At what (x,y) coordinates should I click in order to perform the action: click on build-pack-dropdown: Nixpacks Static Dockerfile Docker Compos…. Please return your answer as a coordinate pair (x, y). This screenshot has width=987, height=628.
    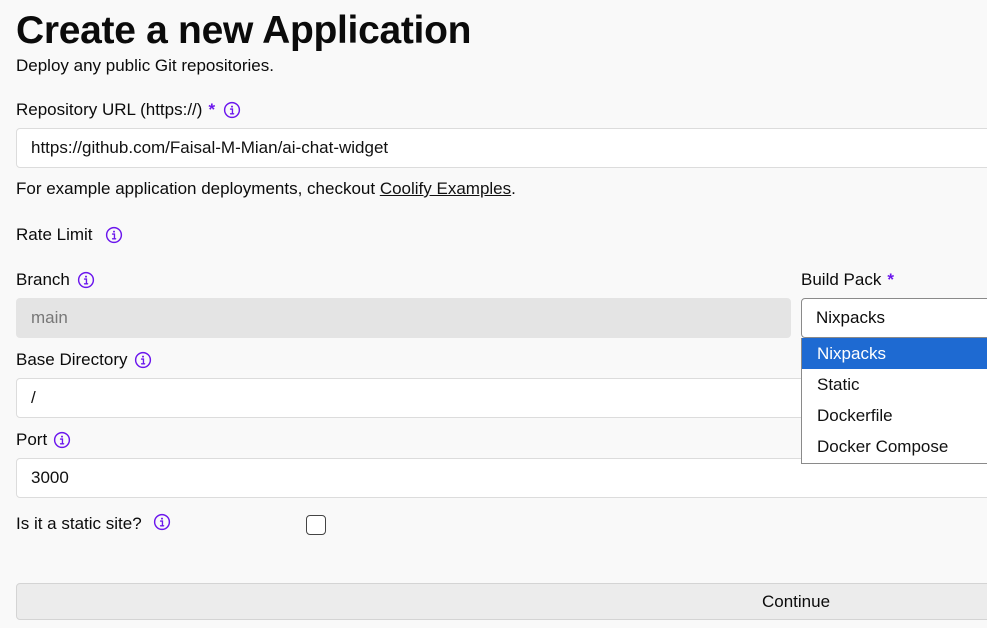
    Looking at the image, I should click on (894, 401).